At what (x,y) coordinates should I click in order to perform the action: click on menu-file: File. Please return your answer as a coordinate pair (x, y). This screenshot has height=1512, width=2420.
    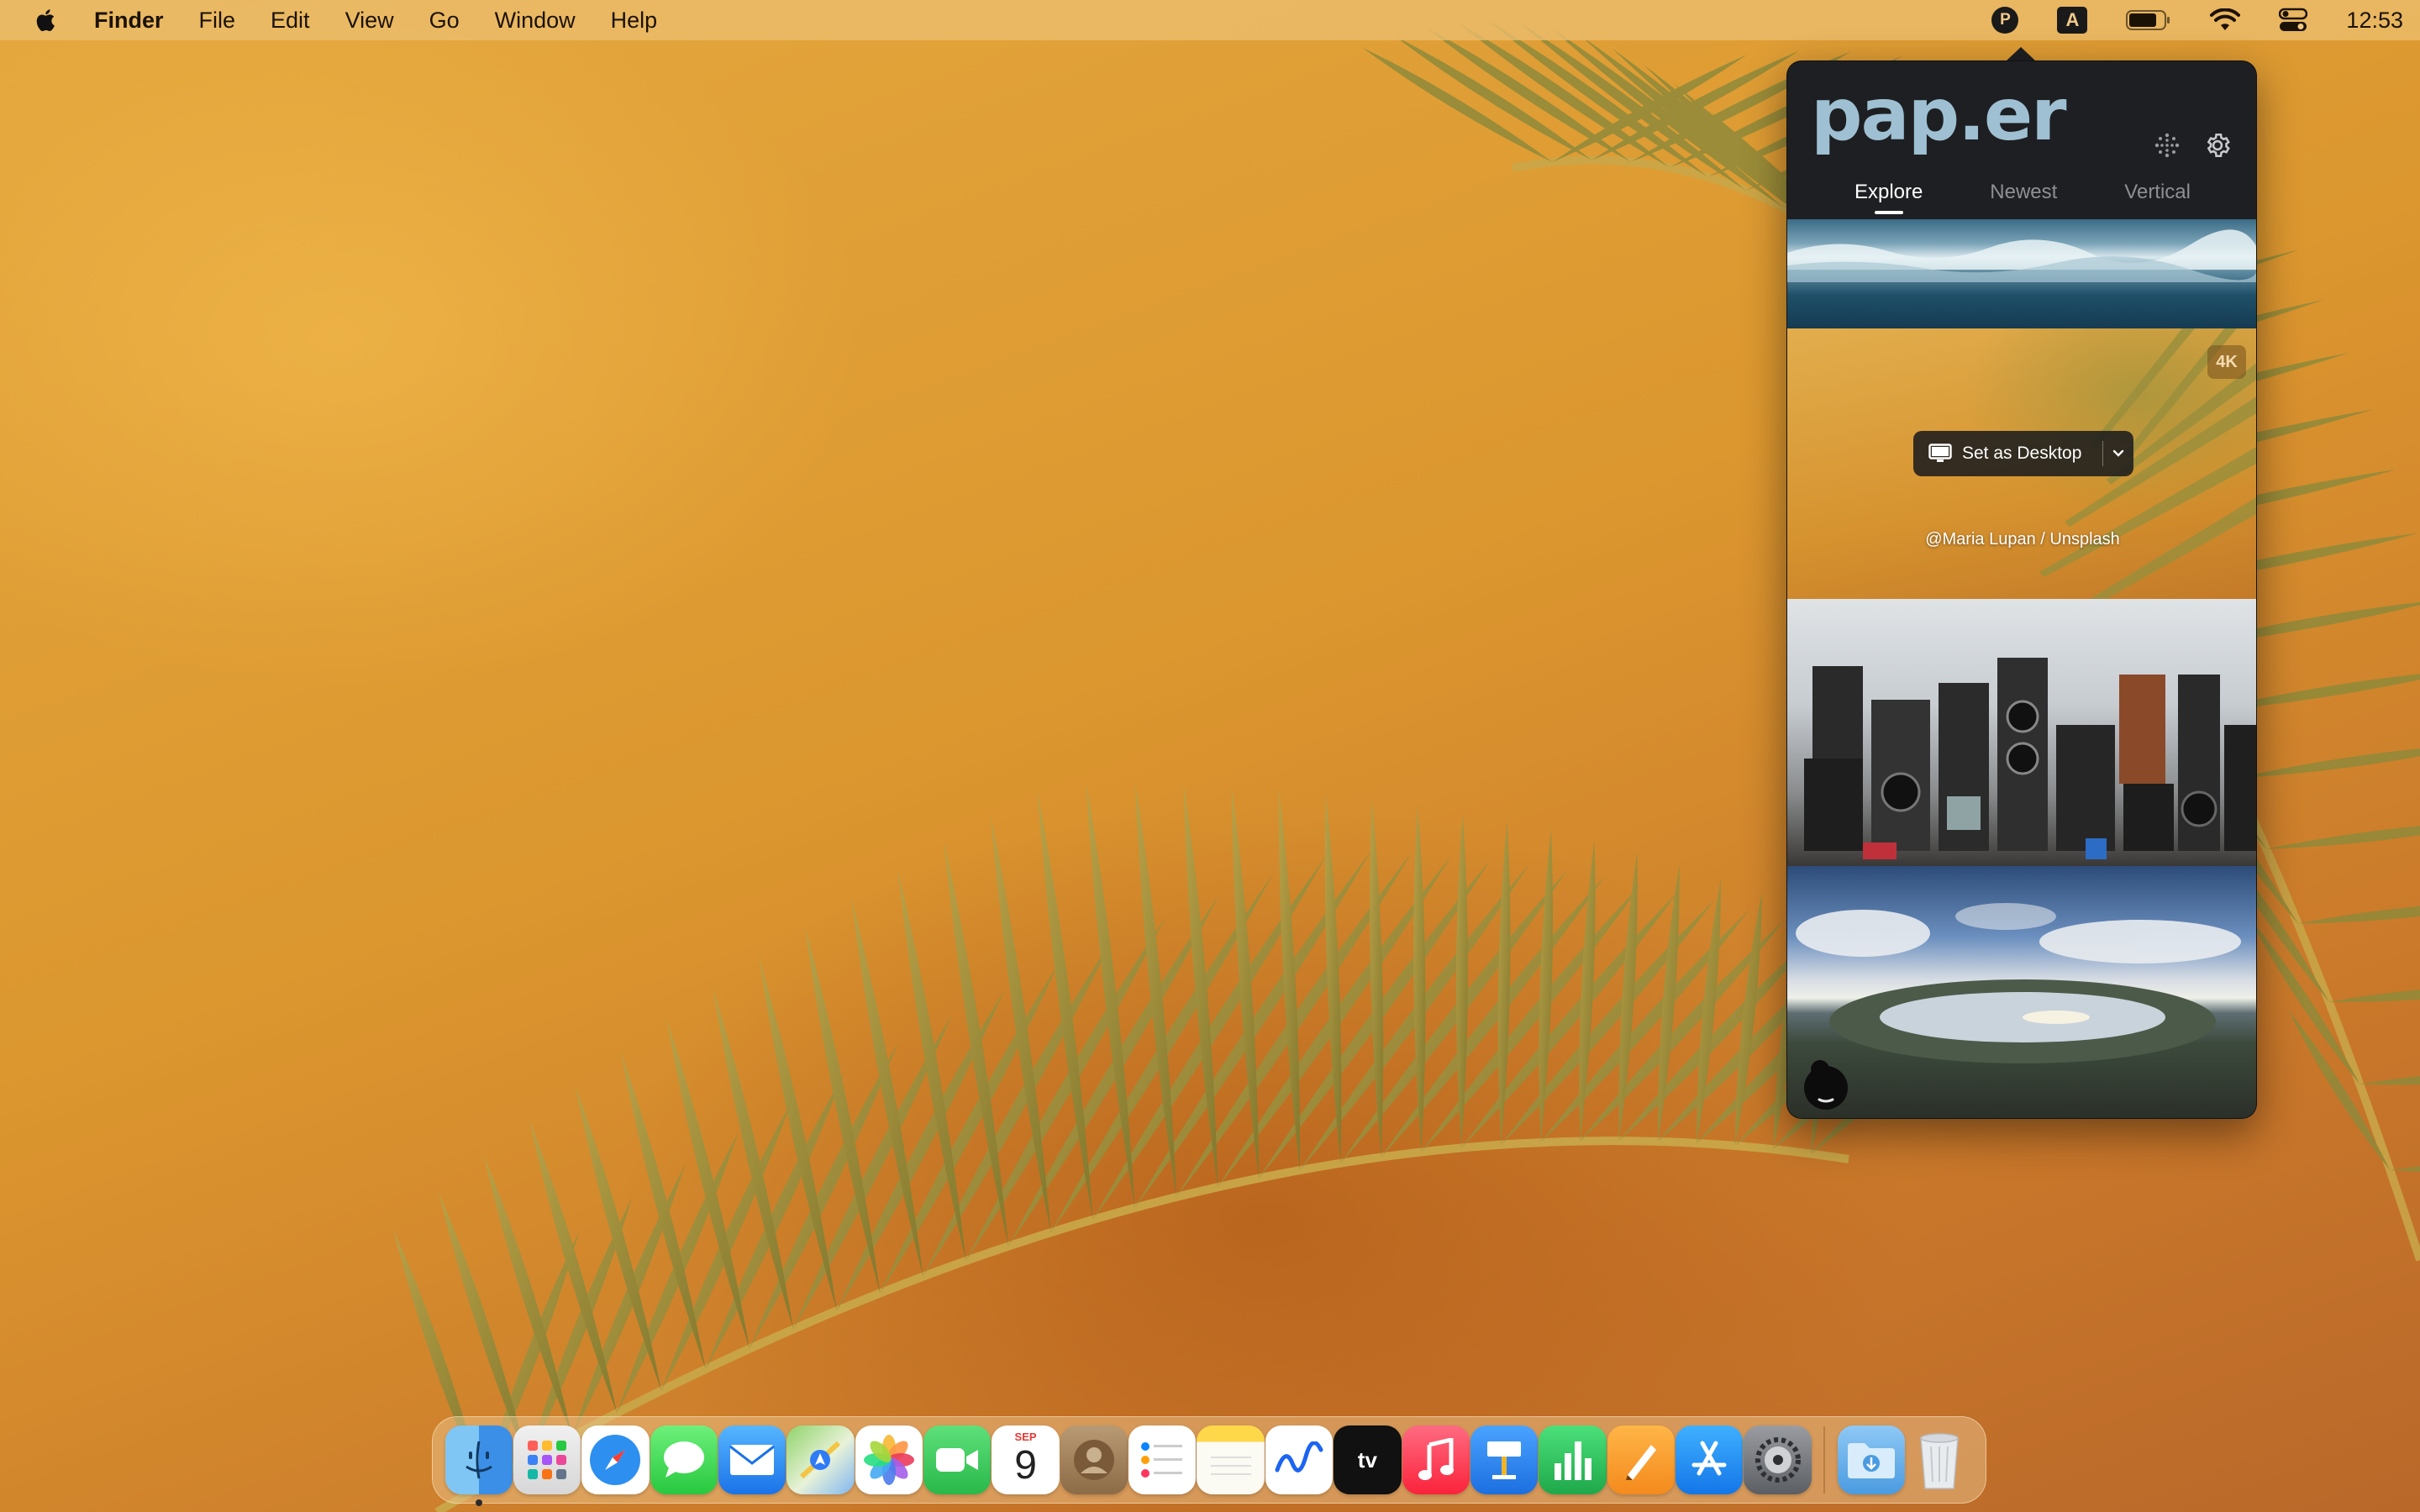
    Looking at the image, I should click on (218, 21).